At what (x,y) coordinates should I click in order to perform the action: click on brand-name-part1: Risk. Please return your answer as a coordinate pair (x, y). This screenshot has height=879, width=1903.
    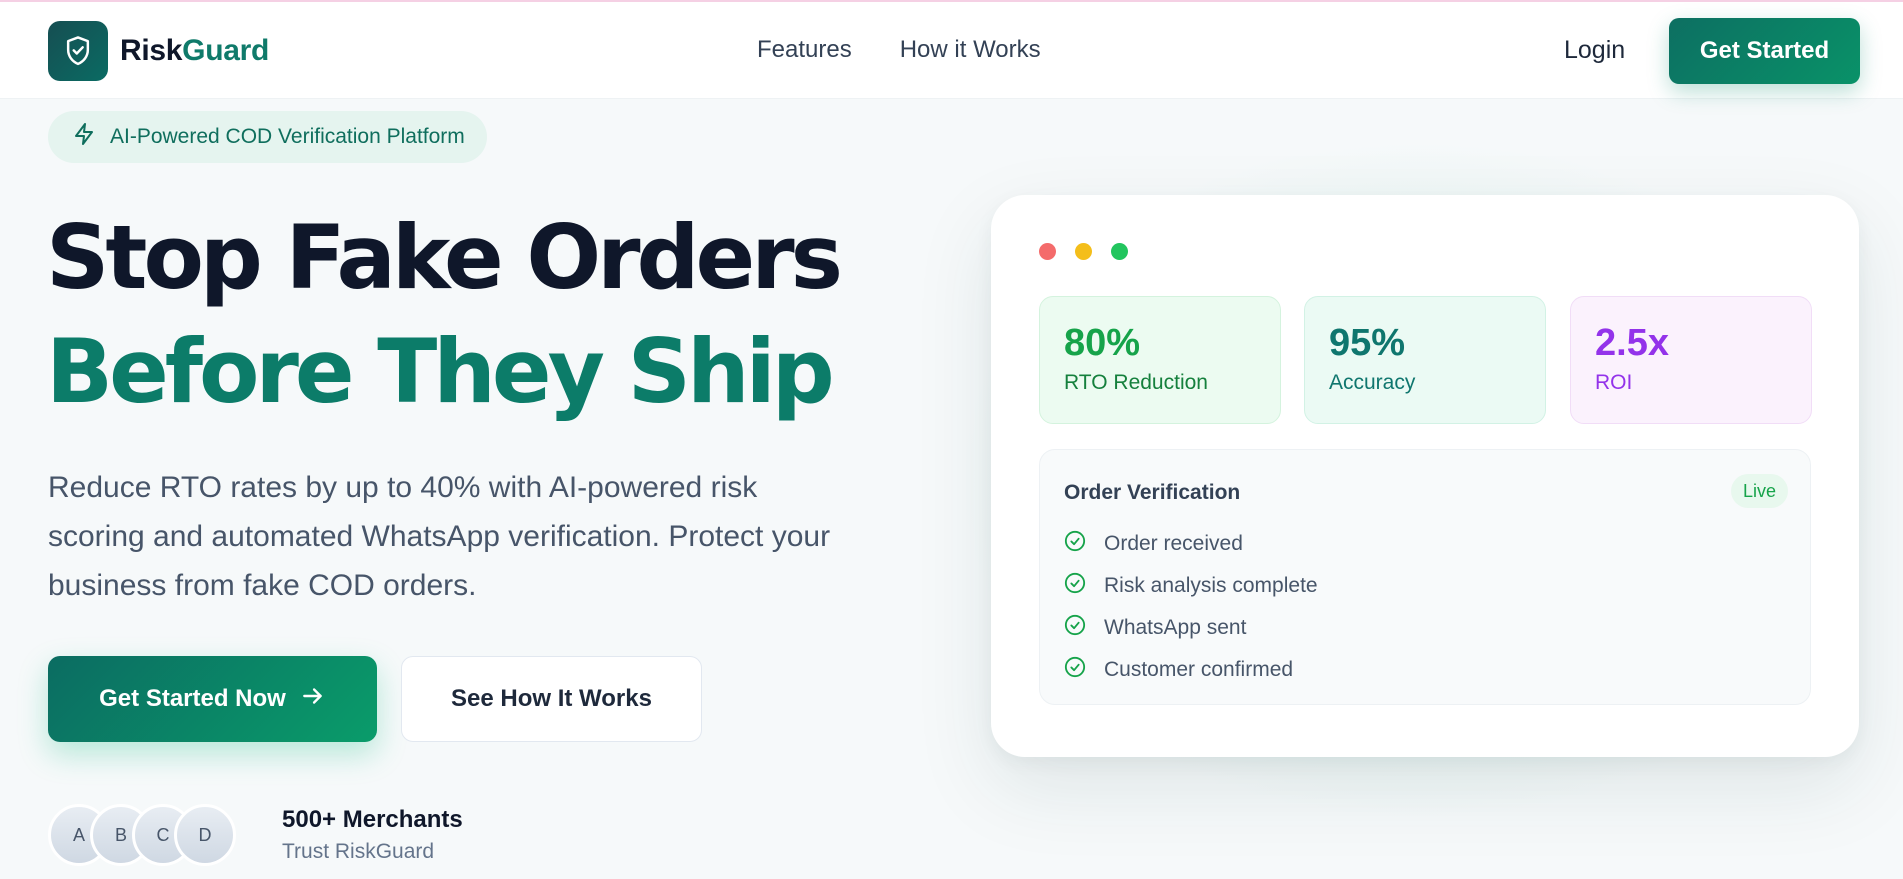
    Looking at the image, I should click on (151, 50).